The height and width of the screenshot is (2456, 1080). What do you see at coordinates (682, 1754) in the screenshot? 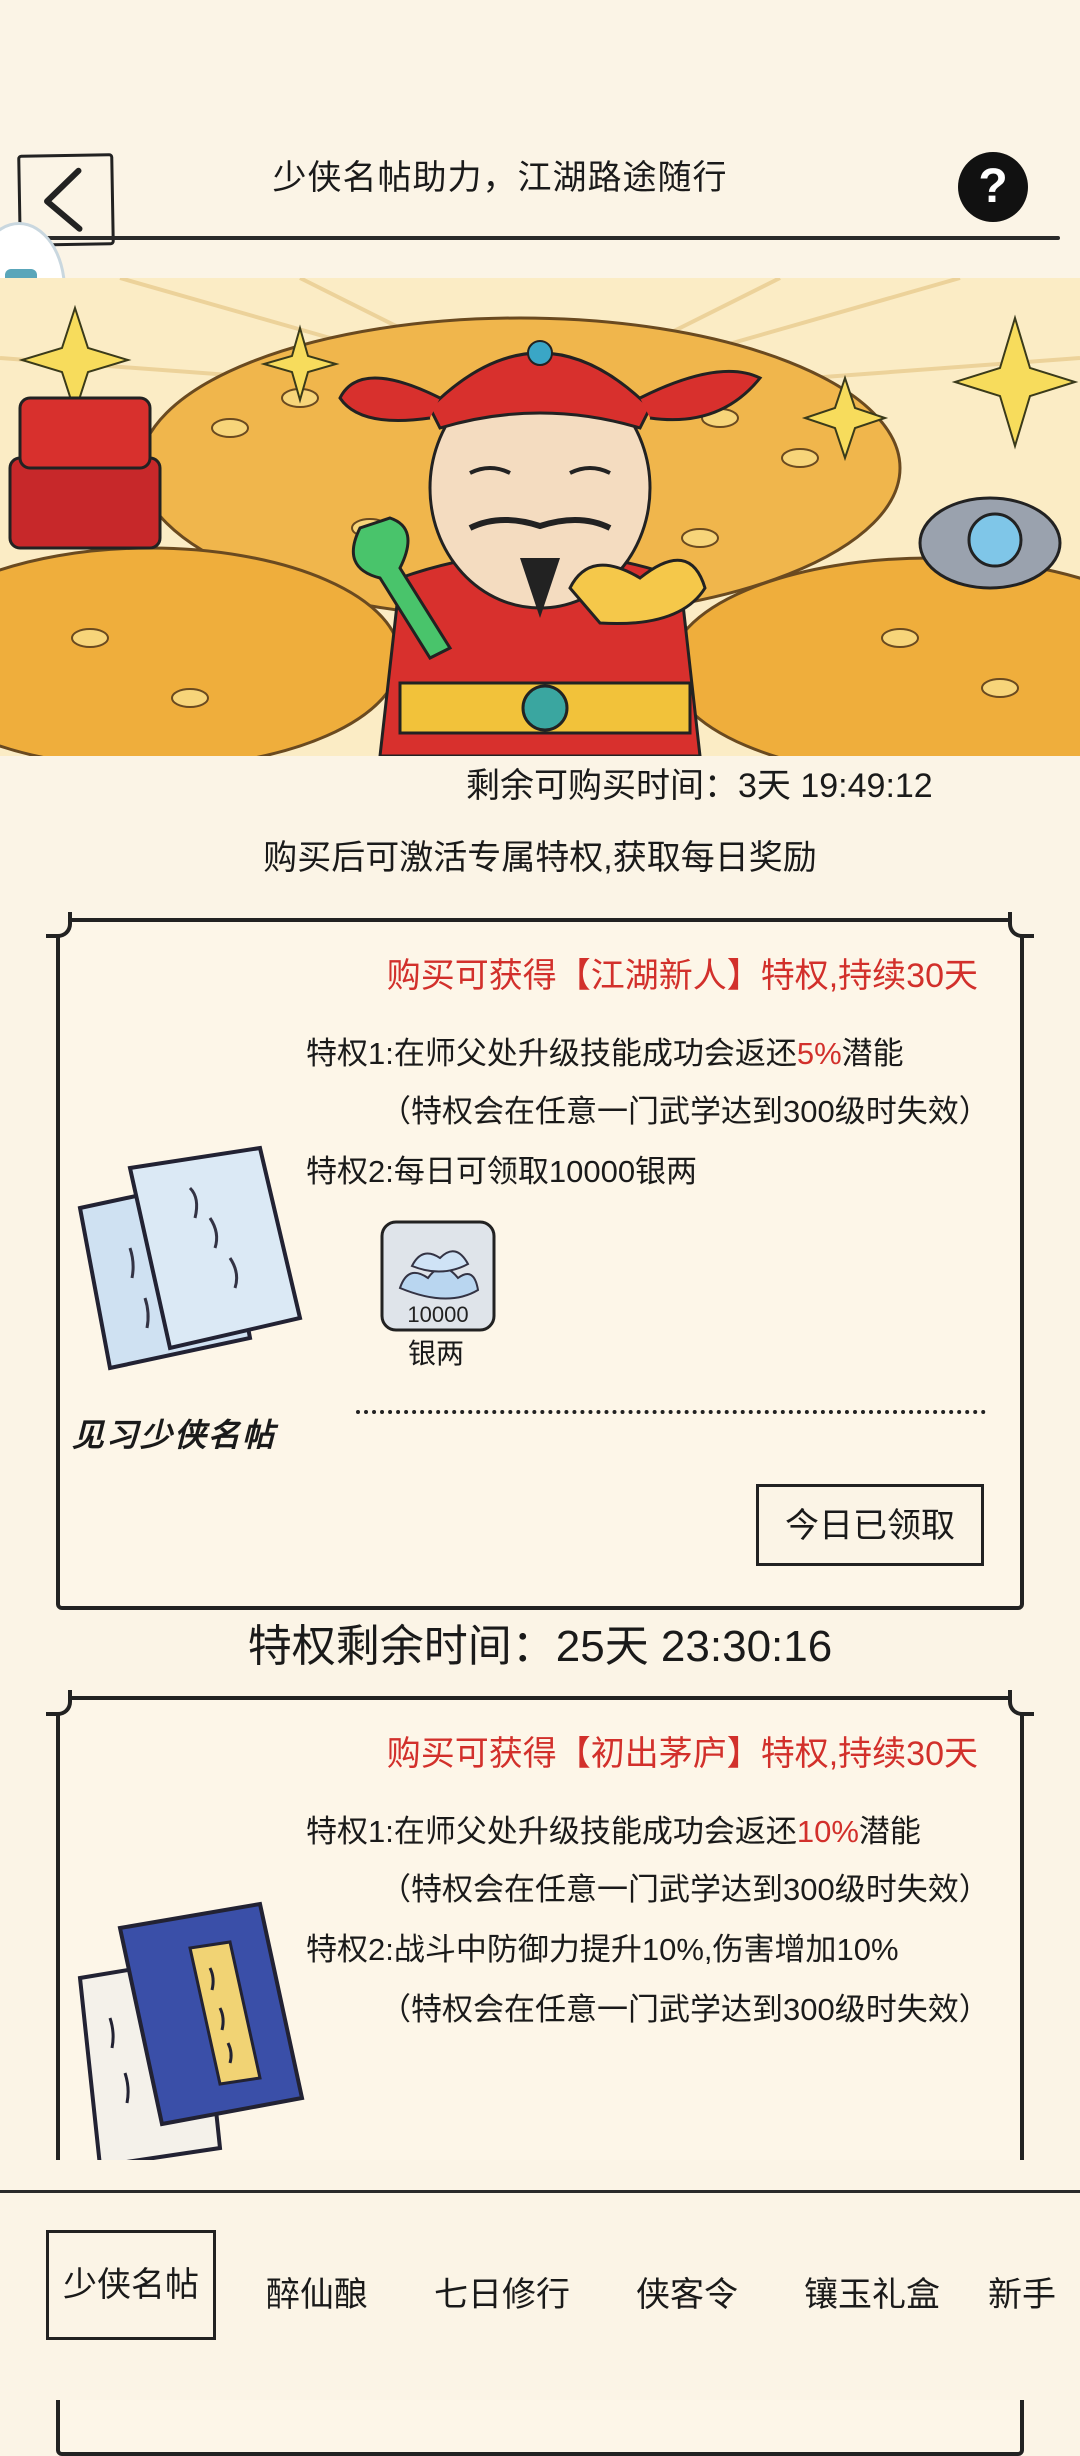
I see `card-heading: 购买可获得【初出茅庐】特权,持续30天` at bounding box center [682, 1754].